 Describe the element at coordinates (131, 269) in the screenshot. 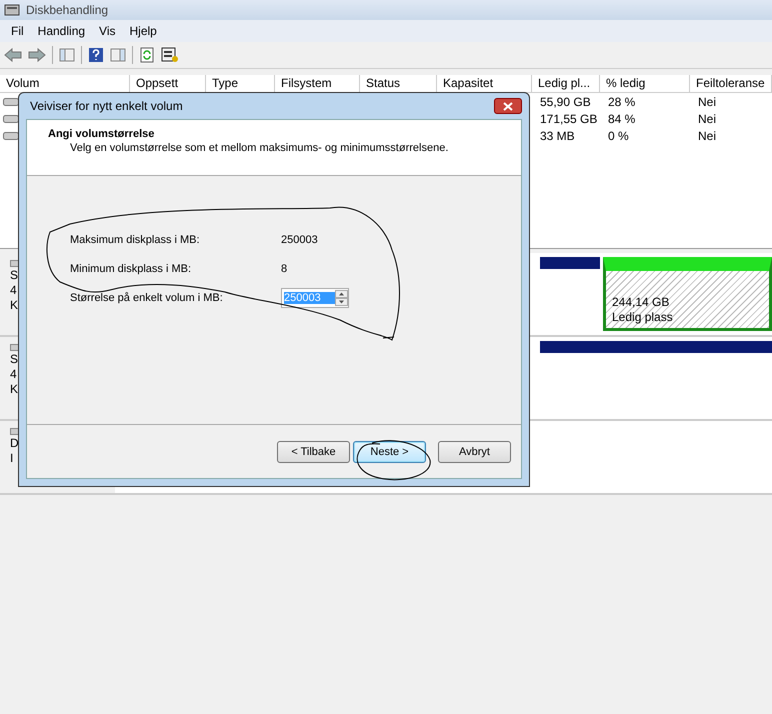

I see `field-label: Minimum diskplass i MB:` at that location.